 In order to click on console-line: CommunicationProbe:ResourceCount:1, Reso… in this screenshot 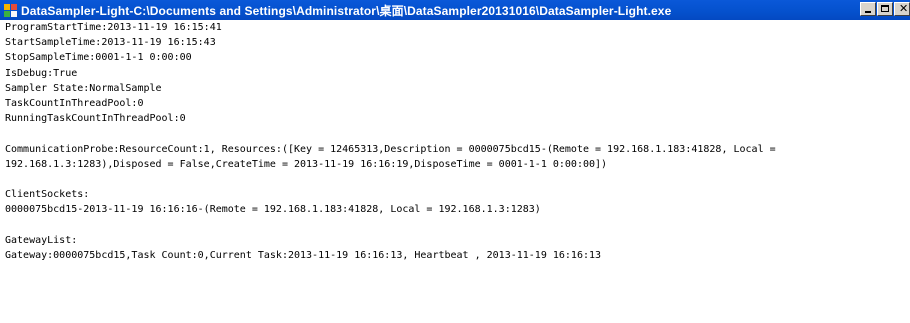, I will do `click(390, 149)`.